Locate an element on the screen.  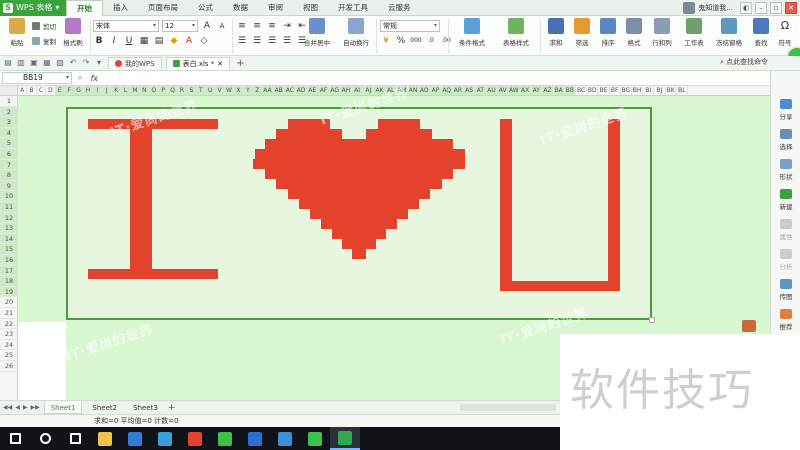
row-header-15: 15 is located at coordinates (9, 249).